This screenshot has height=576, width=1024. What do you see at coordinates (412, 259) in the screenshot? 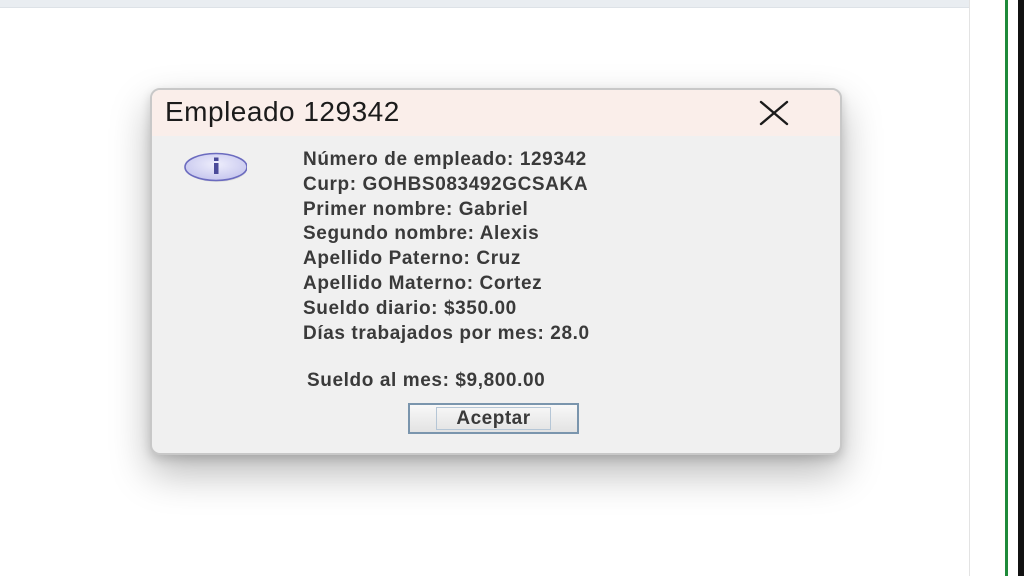
I see `paternal-surname-line: Apellido Paterno: Cruz` at bounding box center [412, 259].